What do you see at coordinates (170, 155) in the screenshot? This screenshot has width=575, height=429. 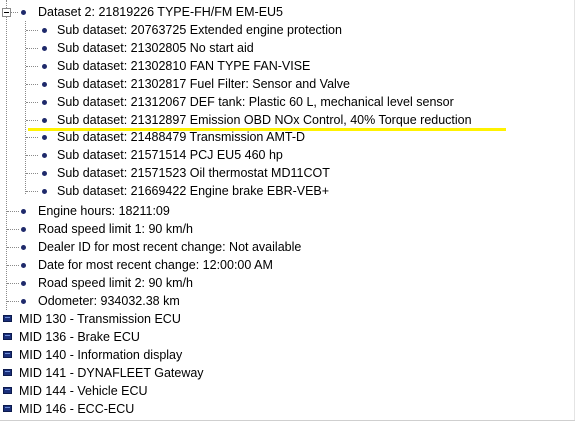 I see `sub-dataset-label: Sub dataset: 21571514 PCJ EU5 460 hp` at bounding box center [170, 155].